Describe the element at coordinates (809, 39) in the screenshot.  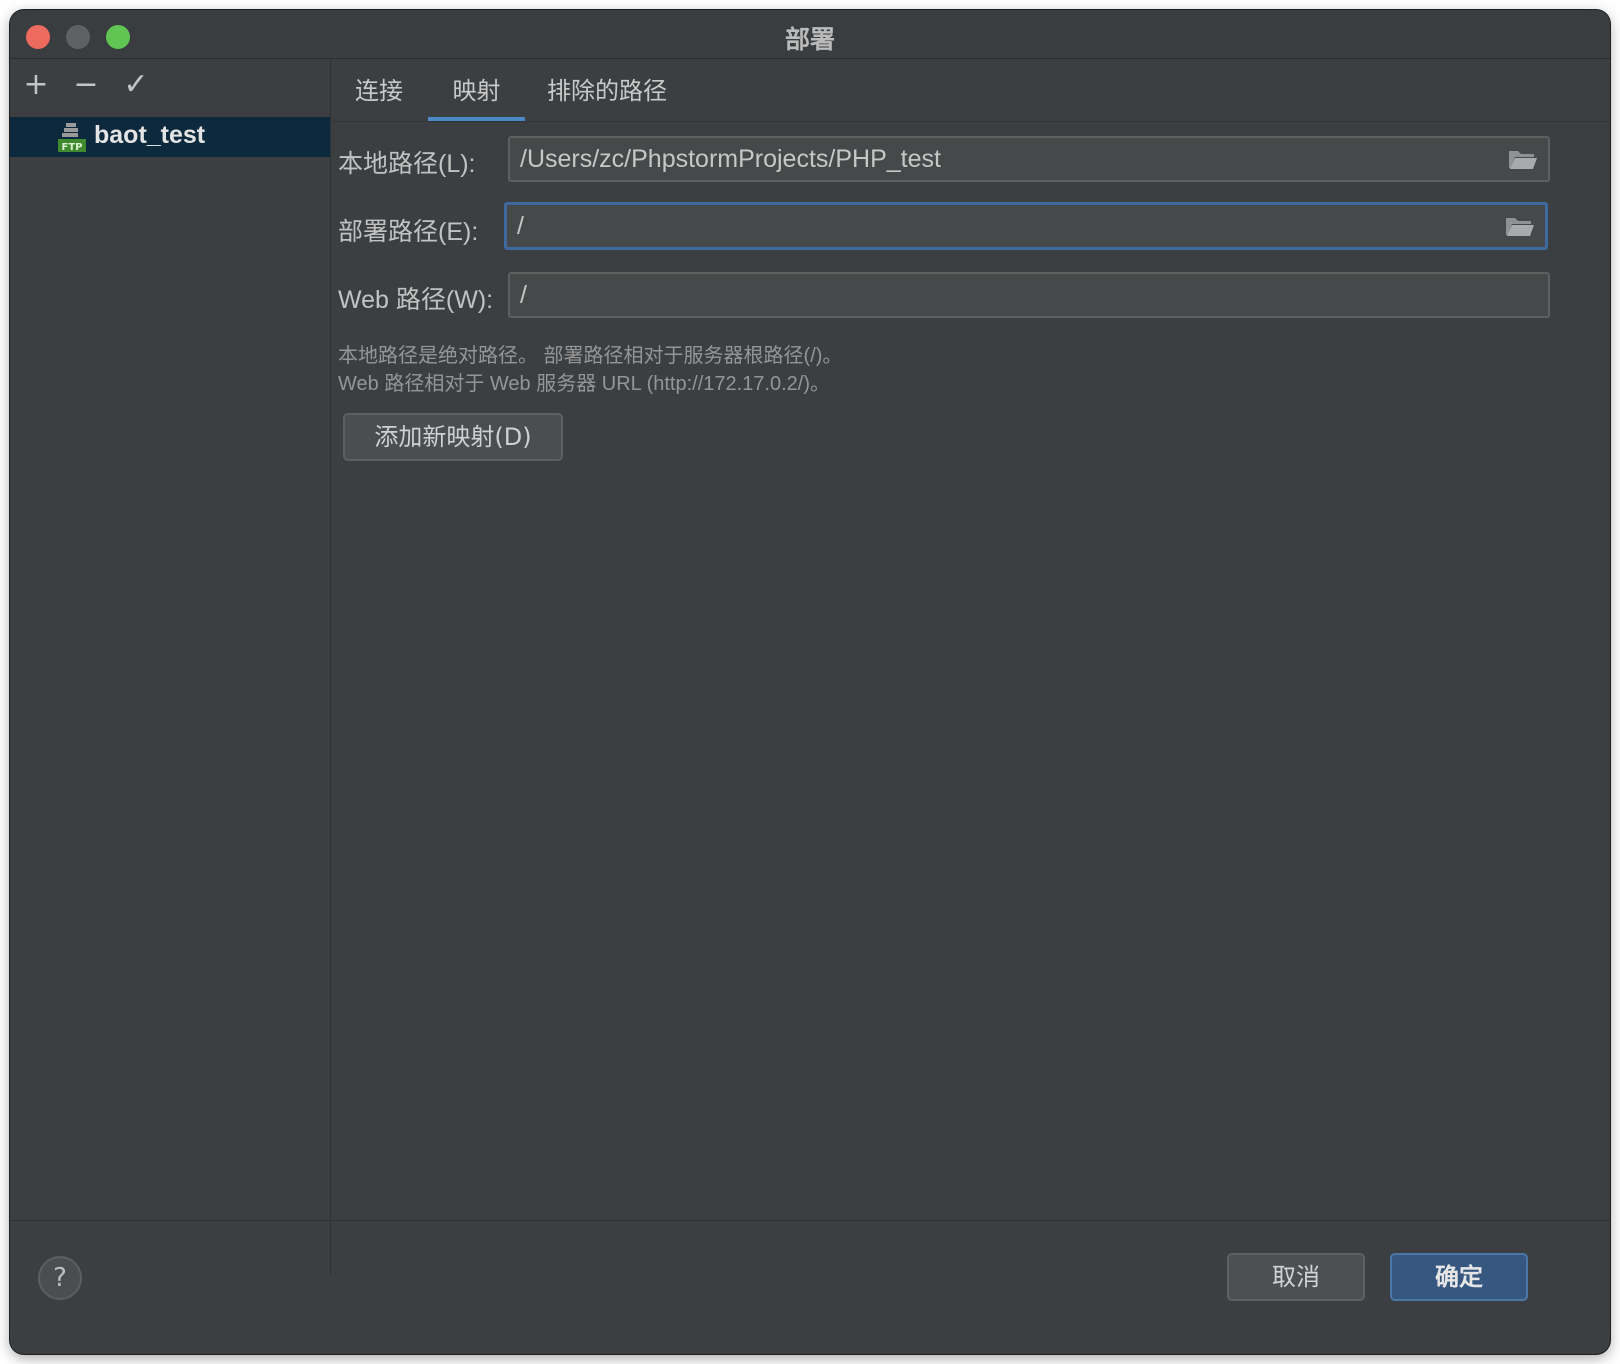
I see `window-title: 部署` at that location.